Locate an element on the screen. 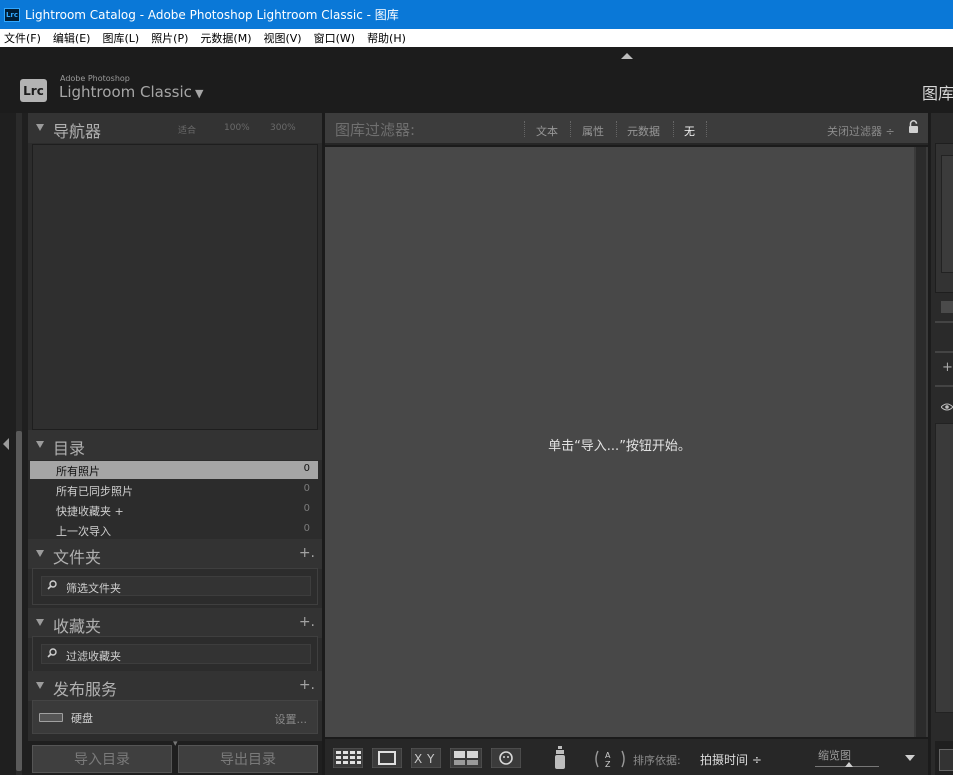 This screenshot has height=775, width=953. catalog-synced-photos: 所有已同步照片 0 is located at coordinates (174, 490).